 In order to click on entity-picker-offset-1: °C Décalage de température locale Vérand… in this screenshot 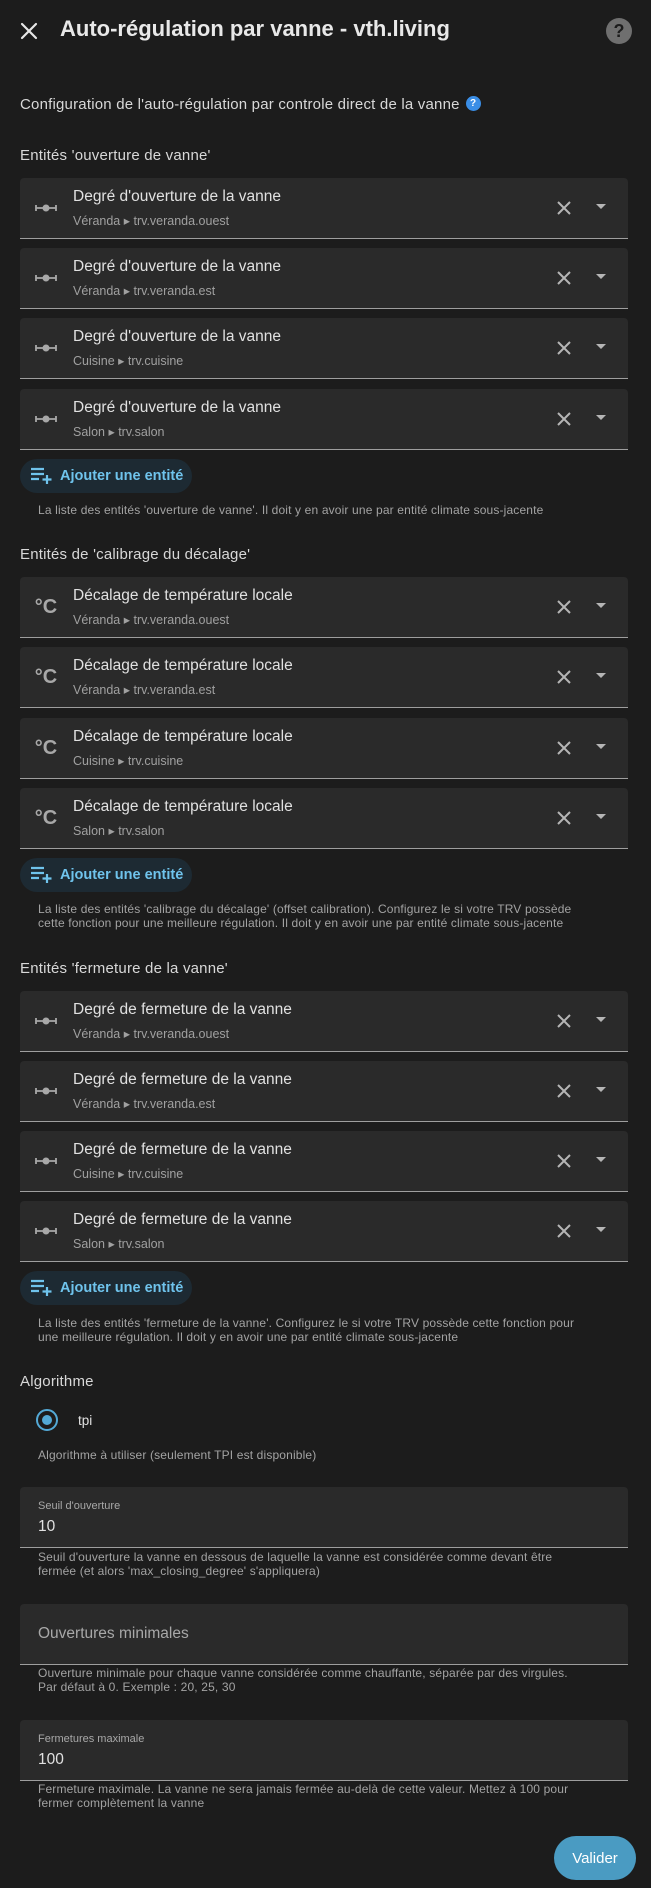, I will do `click(324, 607)`.